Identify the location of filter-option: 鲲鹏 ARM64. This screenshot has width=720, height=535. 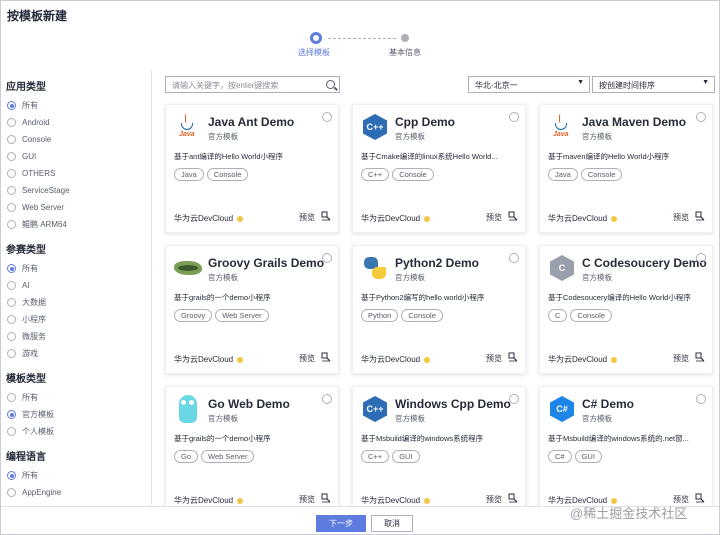
(75, 224).